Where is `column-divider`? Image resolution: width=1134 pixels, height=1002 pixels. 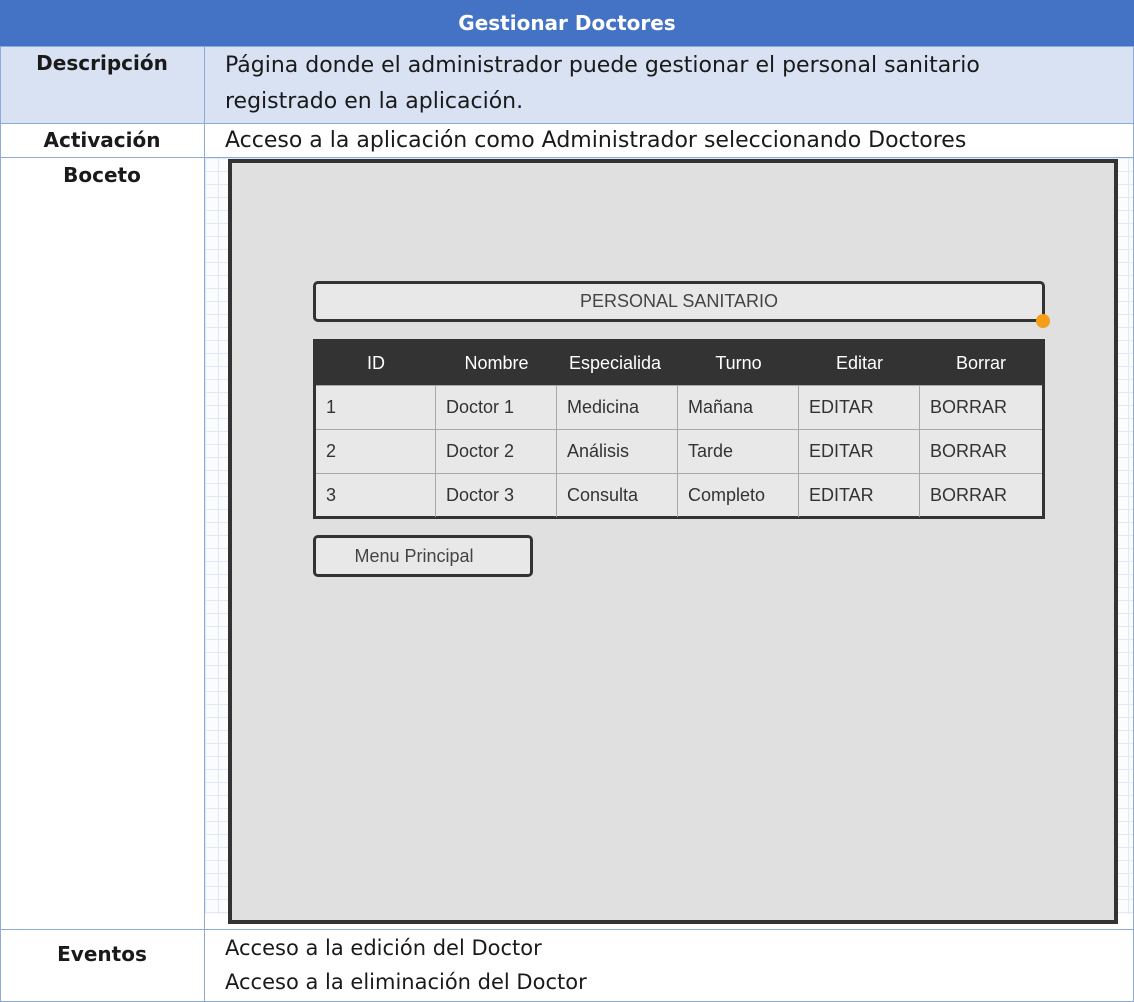 column-divider is located at coordinates (204, 524).